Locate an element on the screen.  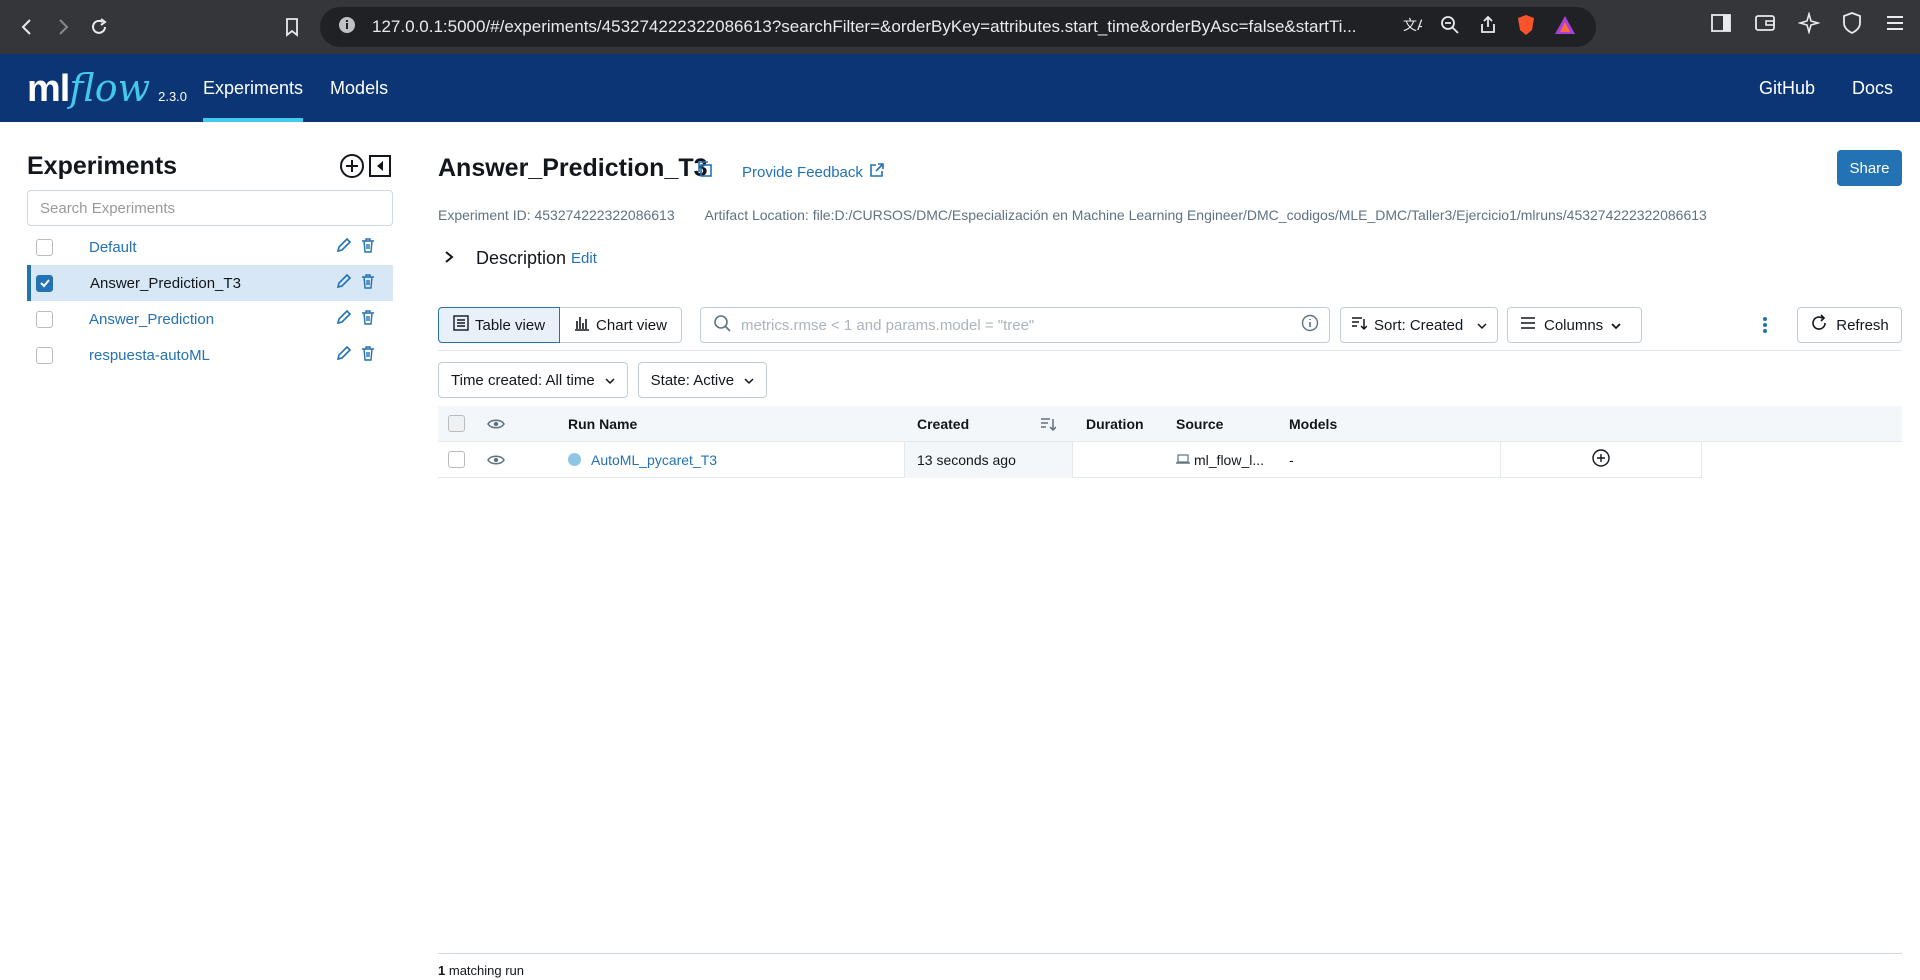
chevron-right-icon is located at coordinates (451, 258).